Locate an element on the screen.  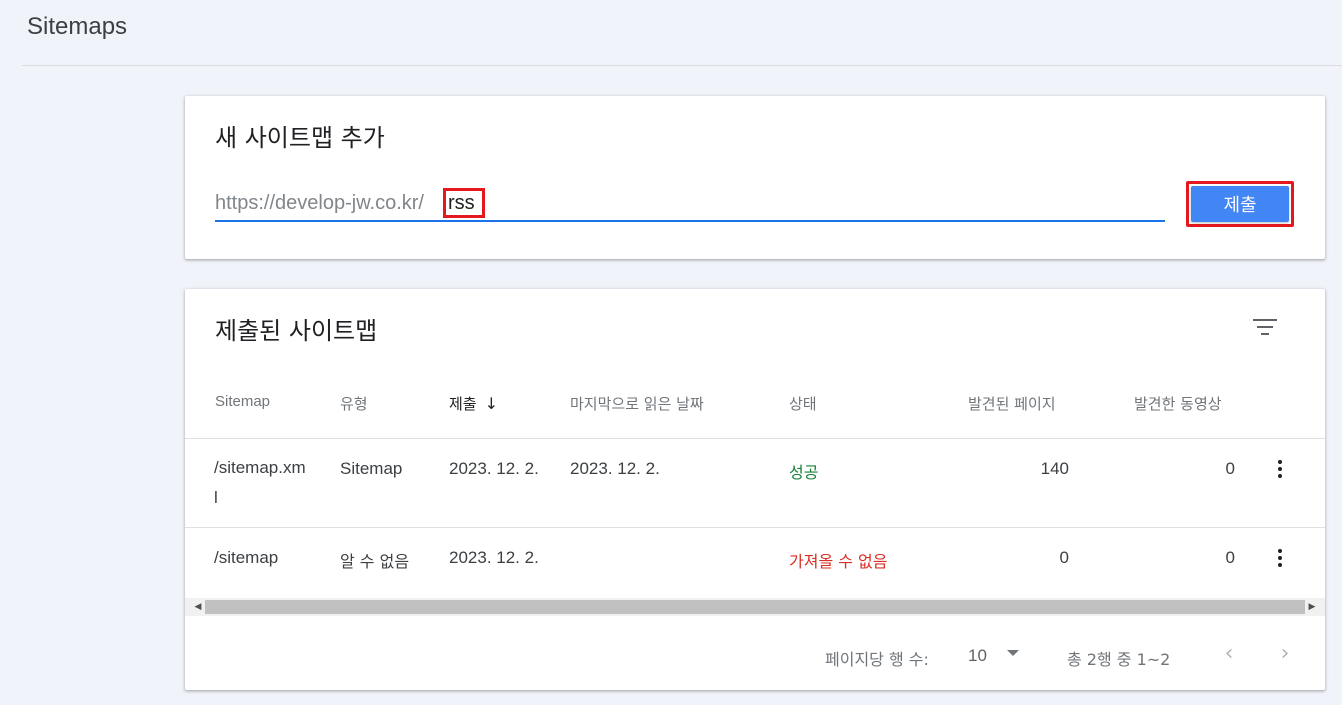
col-header-submitted: 제출 ↓ is located at coordinates (473, 403).